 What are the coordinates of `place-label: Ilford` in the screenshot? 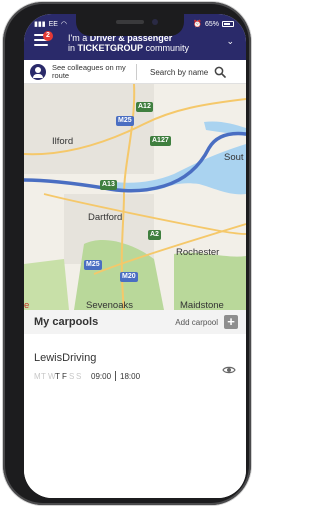 It's located at (63, 141).